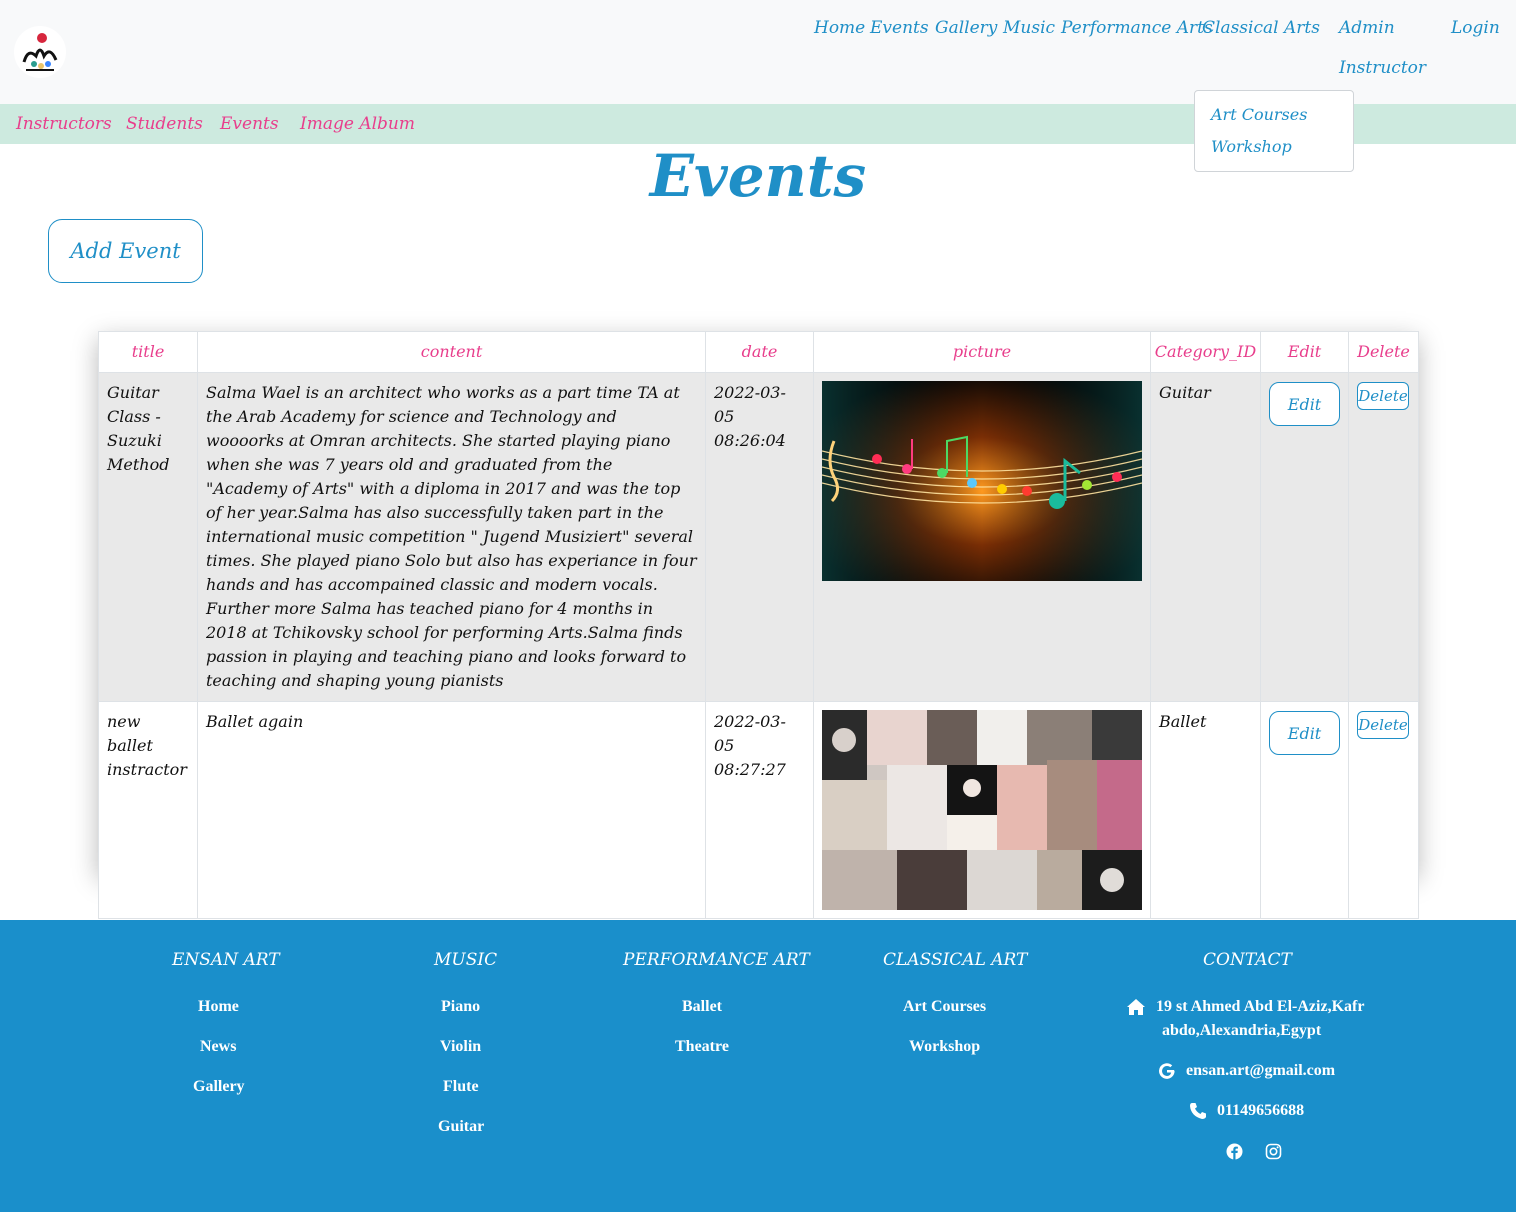  Describe the element at coordinates (226, 960) in the screenshot. I see `footer-heading-ensan-art: ENSAN ART` at that location.